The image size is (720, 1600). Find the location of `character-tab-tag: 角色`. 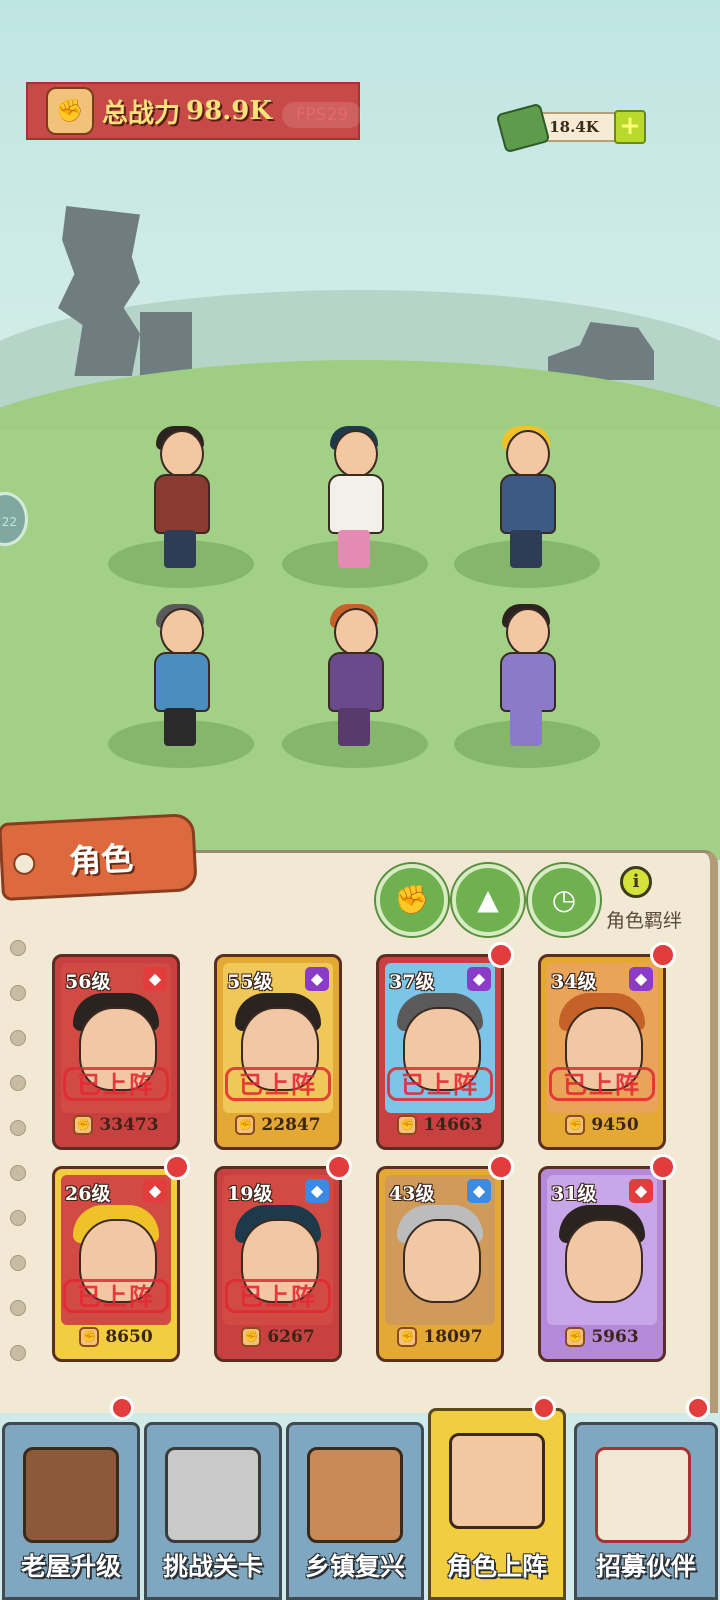

character-tab-tag: 角色 is located at coordinates (99, 857).